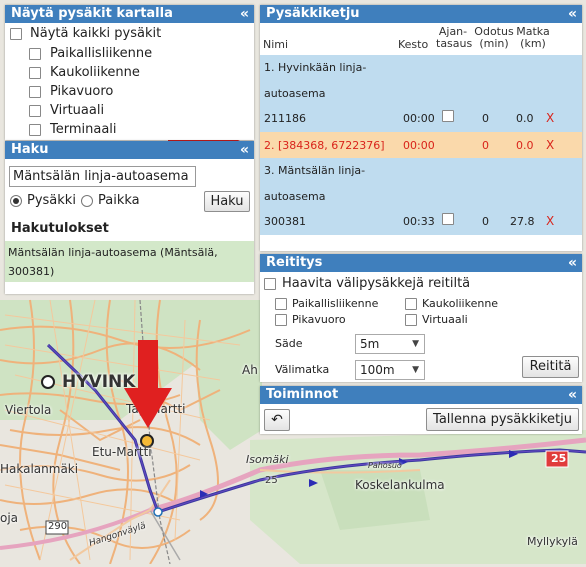 Image resolution: width=586 pixels, height=567 pixels. I want to click on radius-value: 5m, so click(370, 344).